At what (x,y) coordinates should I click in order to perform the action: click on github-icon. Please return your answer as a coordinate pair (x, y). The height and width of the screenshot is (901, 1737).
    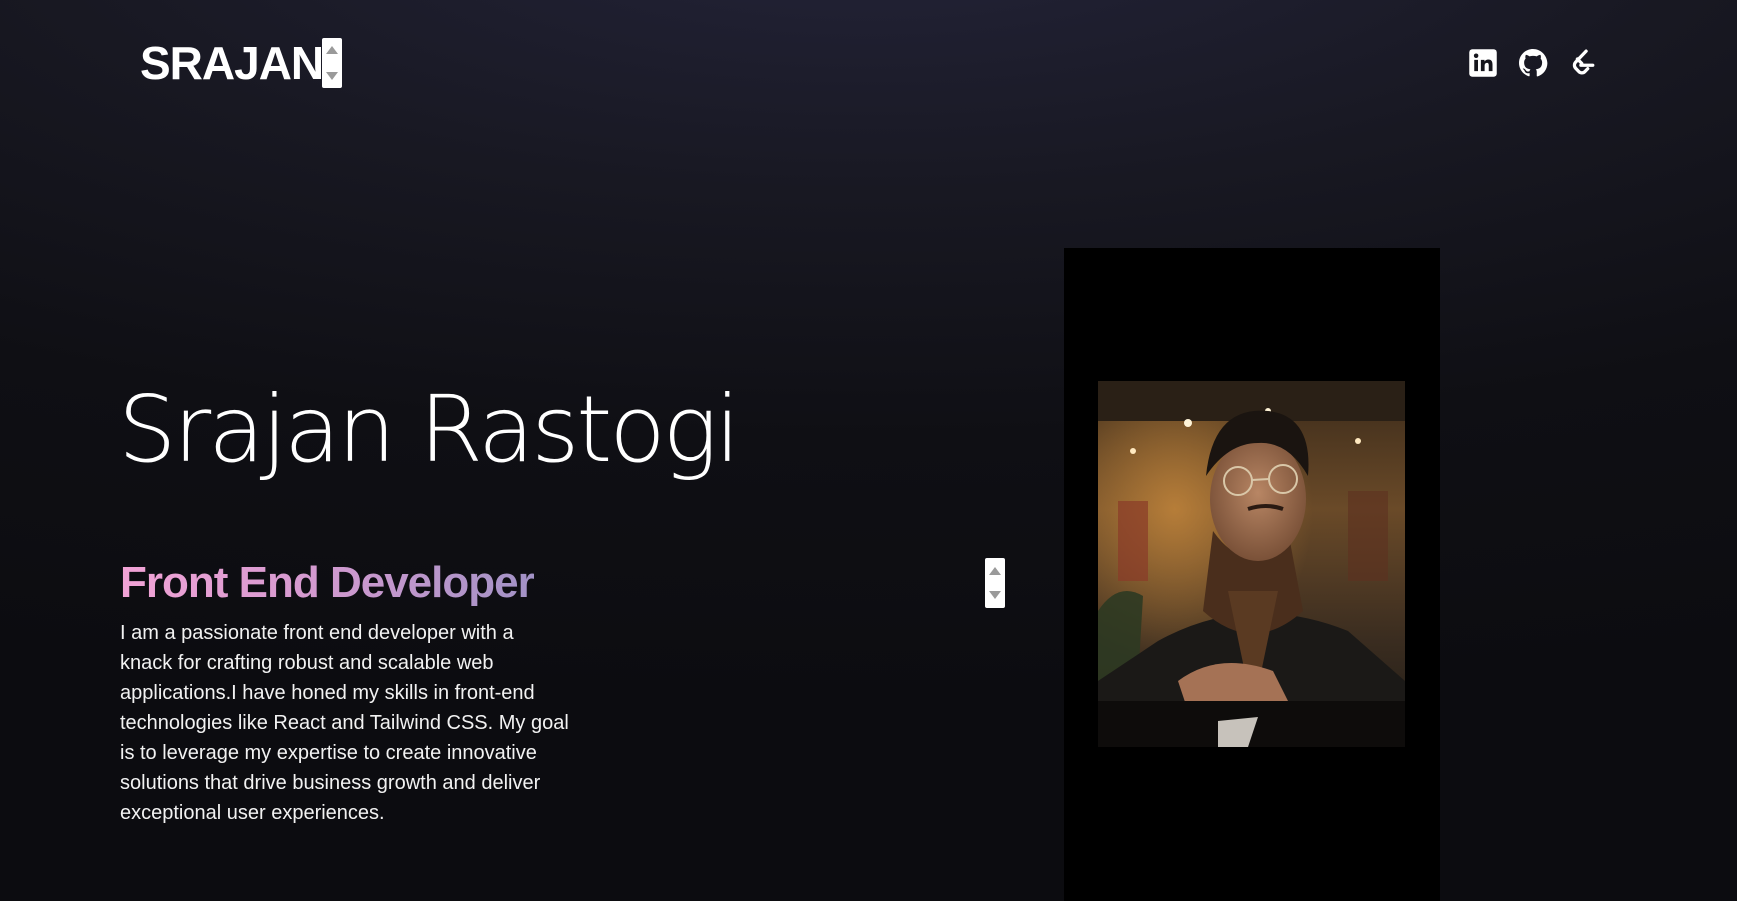
    Looking at the image, I should click on (1533, 63).